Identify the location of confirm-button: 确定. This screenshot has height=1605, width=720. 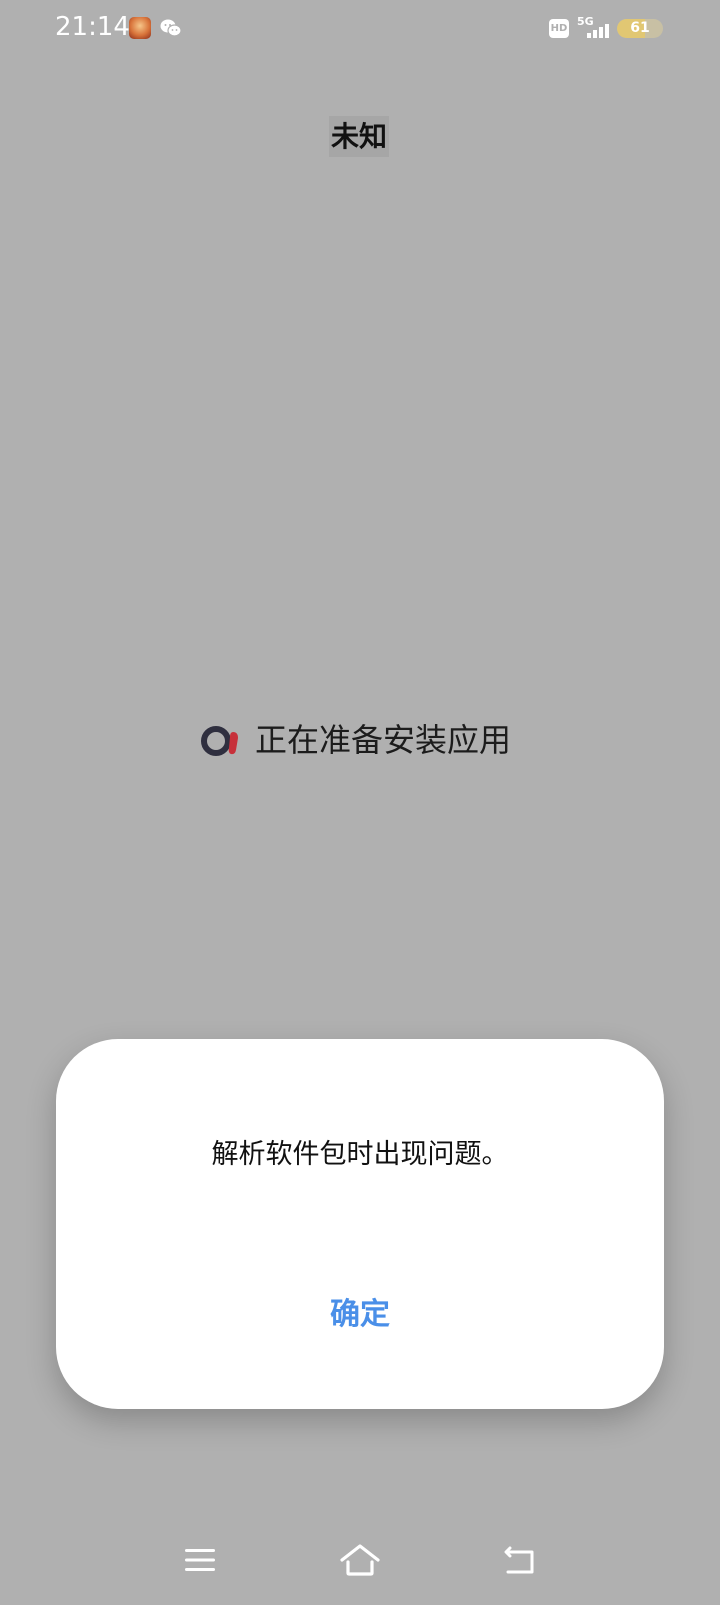
(360, 1315).